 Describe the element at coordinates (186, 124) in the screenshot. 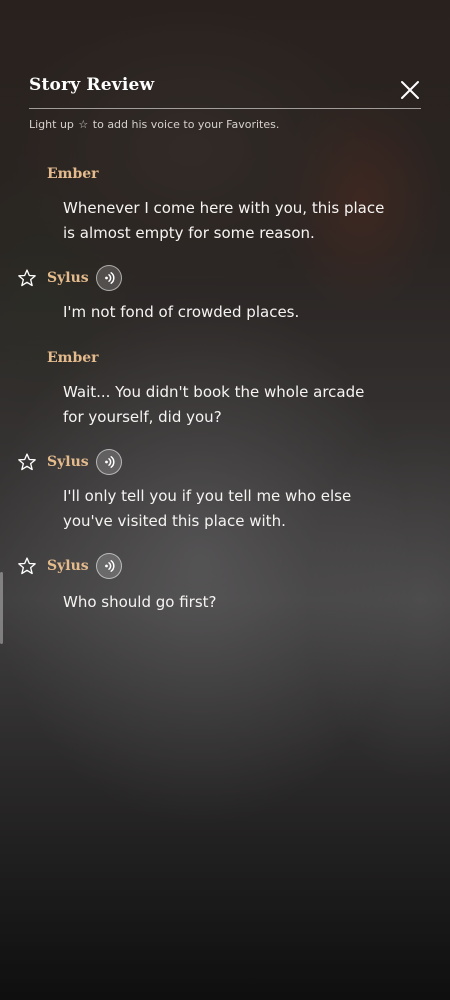

I see `hint-text-post: to add his voice to your Favorites.` at that location.